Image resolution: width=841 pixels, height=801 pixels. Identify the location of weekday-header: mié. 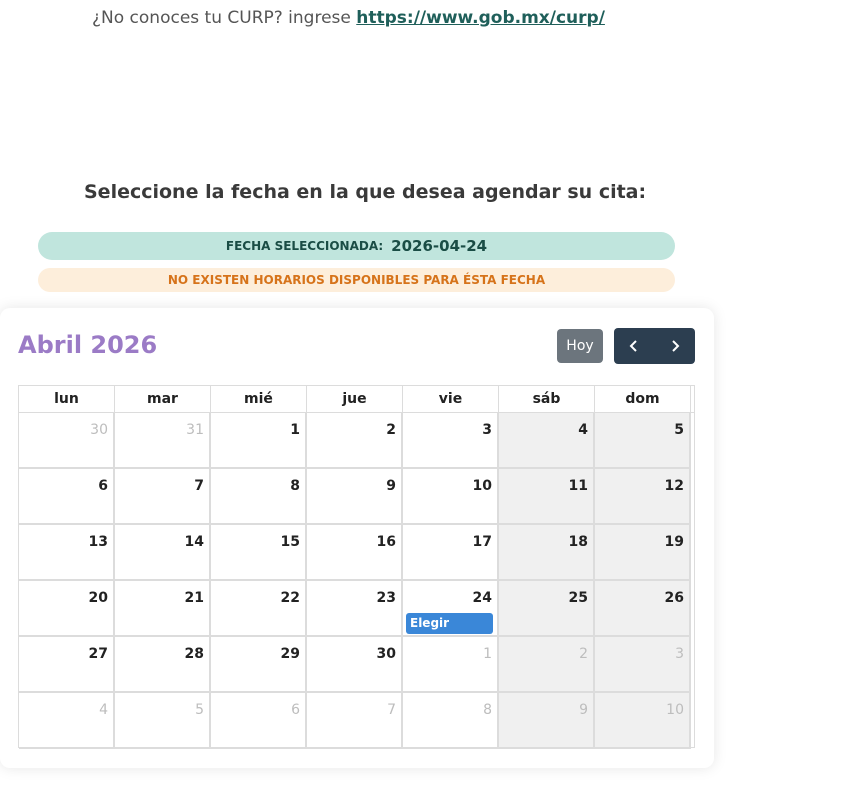
(259, 399).